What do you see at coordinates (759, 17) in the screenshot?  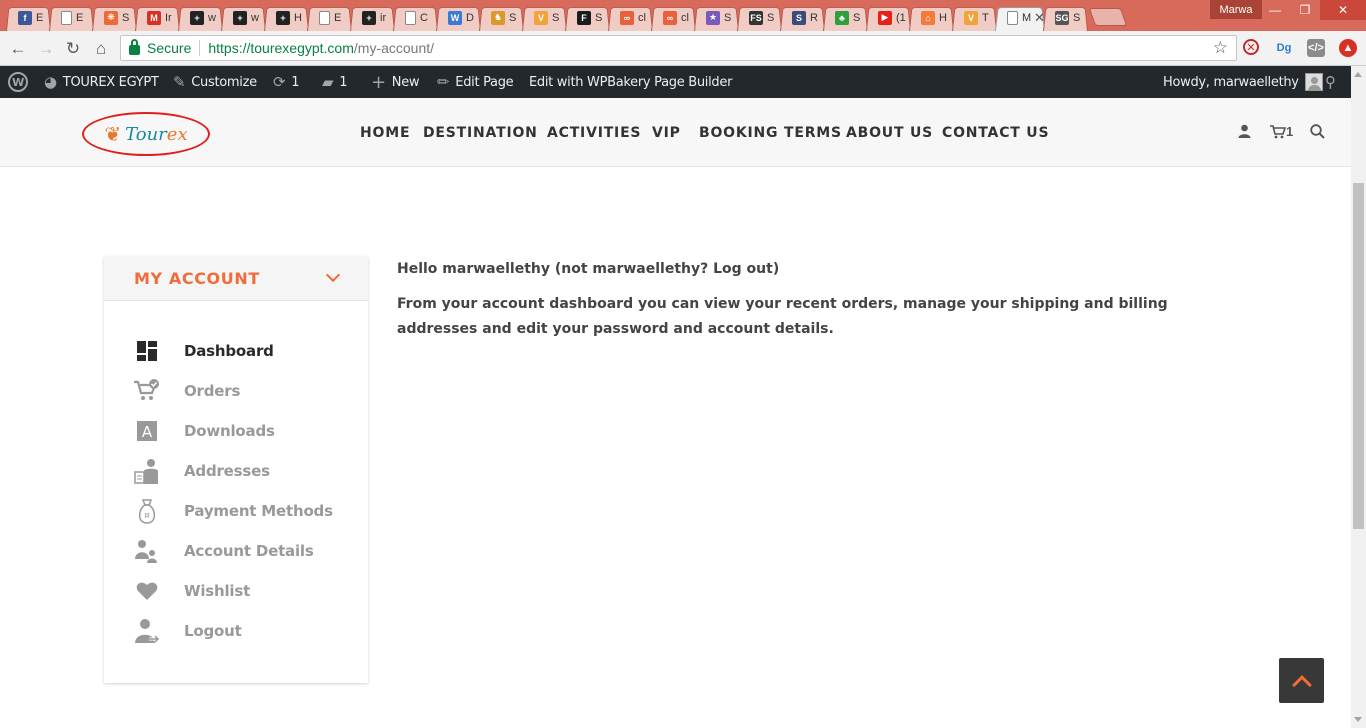 I see `browser-tab: FS S` at bounding box center [759, 17].